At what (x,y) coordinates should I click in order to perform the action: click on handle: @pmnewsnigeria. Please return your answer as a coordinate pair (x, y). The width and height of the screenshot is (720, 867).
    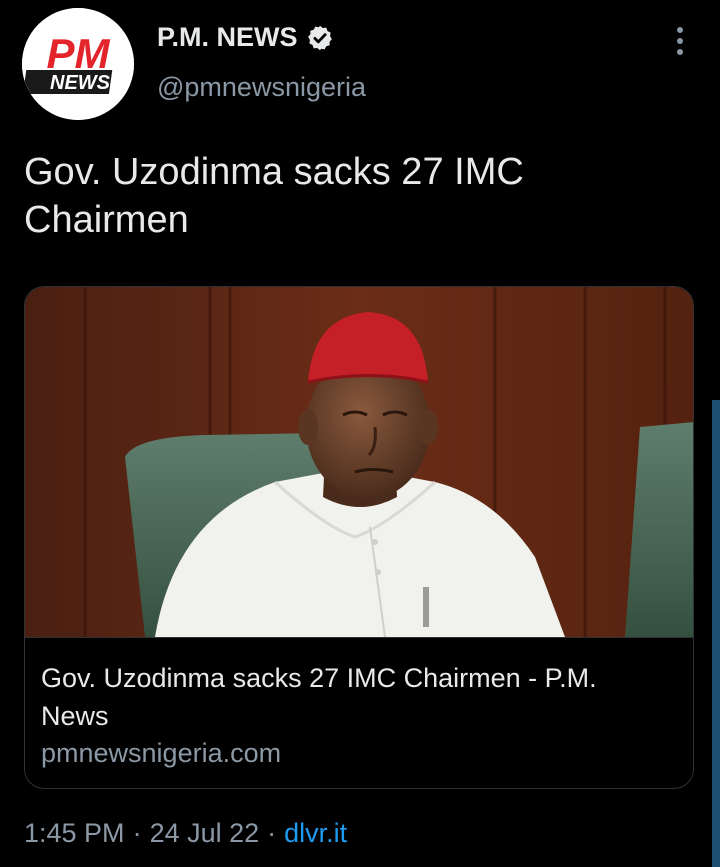
    Looking at the image, I should click on (261, 87).